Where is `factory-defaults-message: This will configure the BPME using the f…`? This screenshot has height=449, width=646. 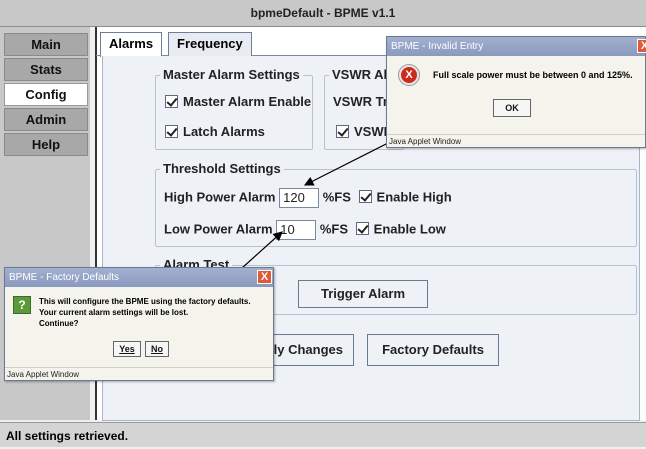 factory-defaults-message: This will configure the BPME using the f… is located at coordinates (145, 312).